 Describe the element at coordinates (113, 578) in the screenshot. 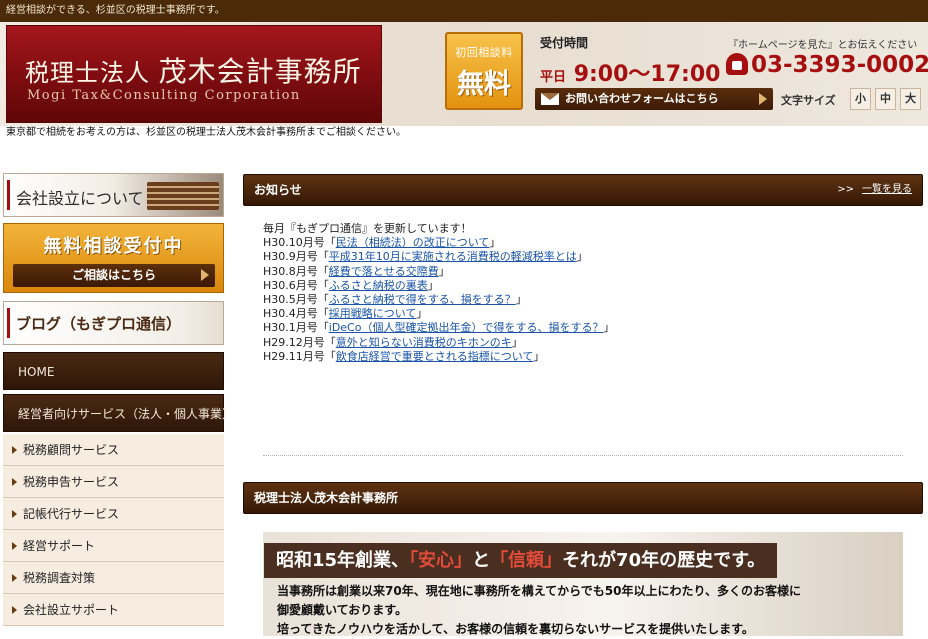

I see `nav-item-tax-audit: 税務調査対策` at that location.